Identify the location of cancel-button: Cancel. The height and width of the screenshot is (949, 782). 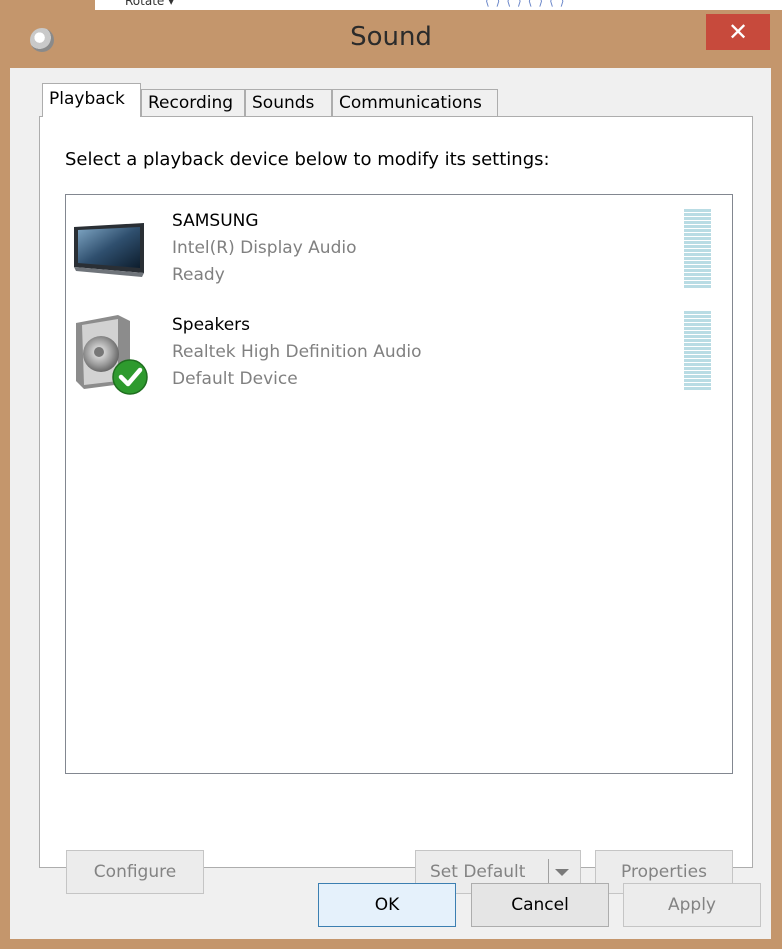
(540, 905).